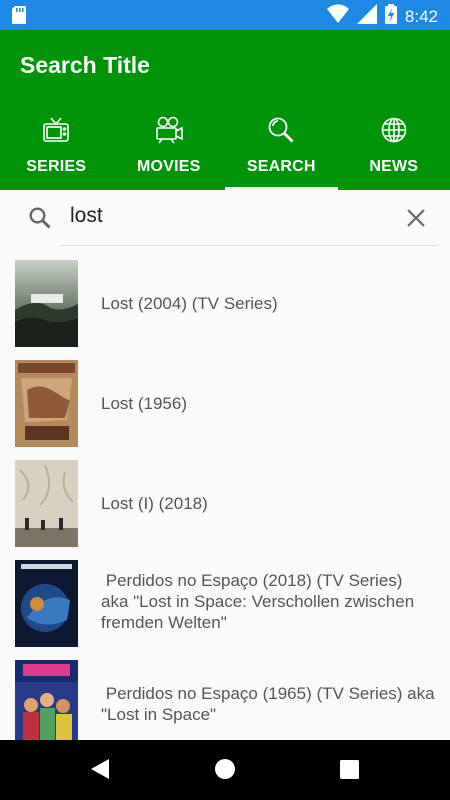 This screenshot has width=450, height=800. I want to click on tab-bar: SERIES MOVIES SEARCH NEWS, so click(225, 150).